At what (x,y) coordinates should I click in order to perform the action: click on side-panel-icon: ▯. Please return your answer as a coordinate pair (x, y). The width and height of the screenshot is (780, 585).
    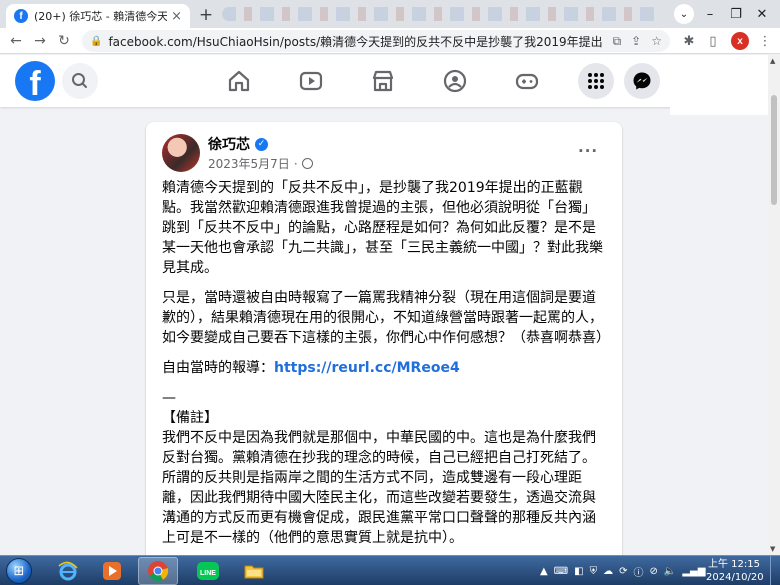
    Looking at the image, I should click on (713, 41).